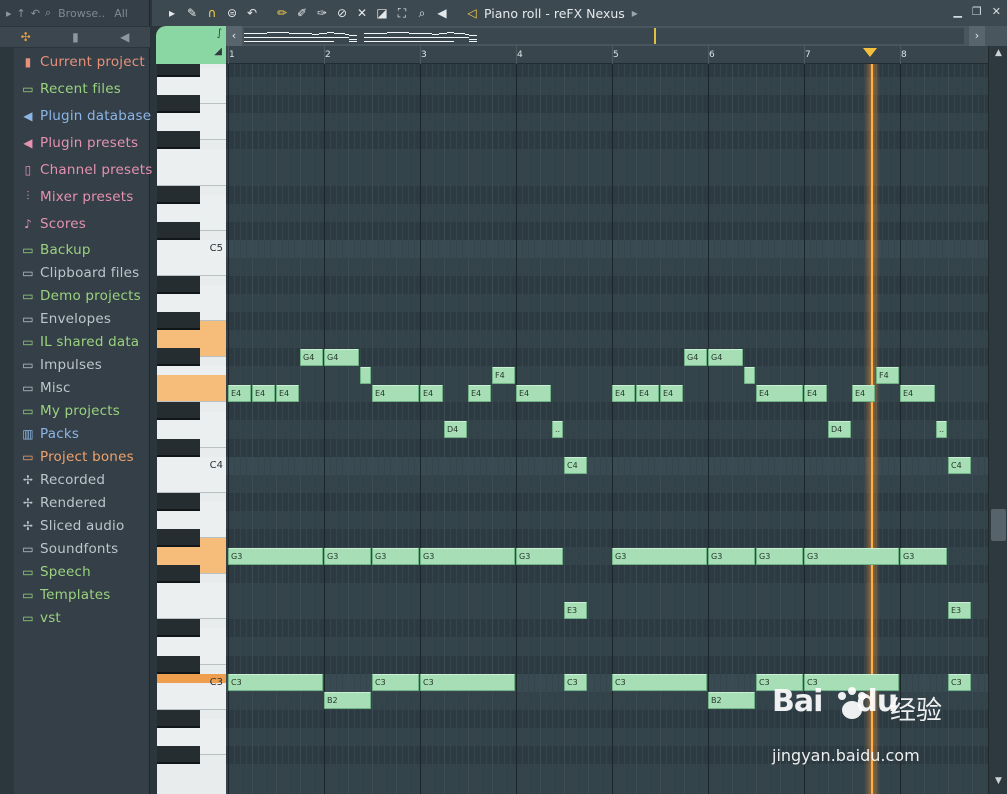 The height and width of the screenshot is (794, 1007). Describe the element at coordinates (21, 13) in the screenshot. I see `up-arrow-icon: ↑` at that location.